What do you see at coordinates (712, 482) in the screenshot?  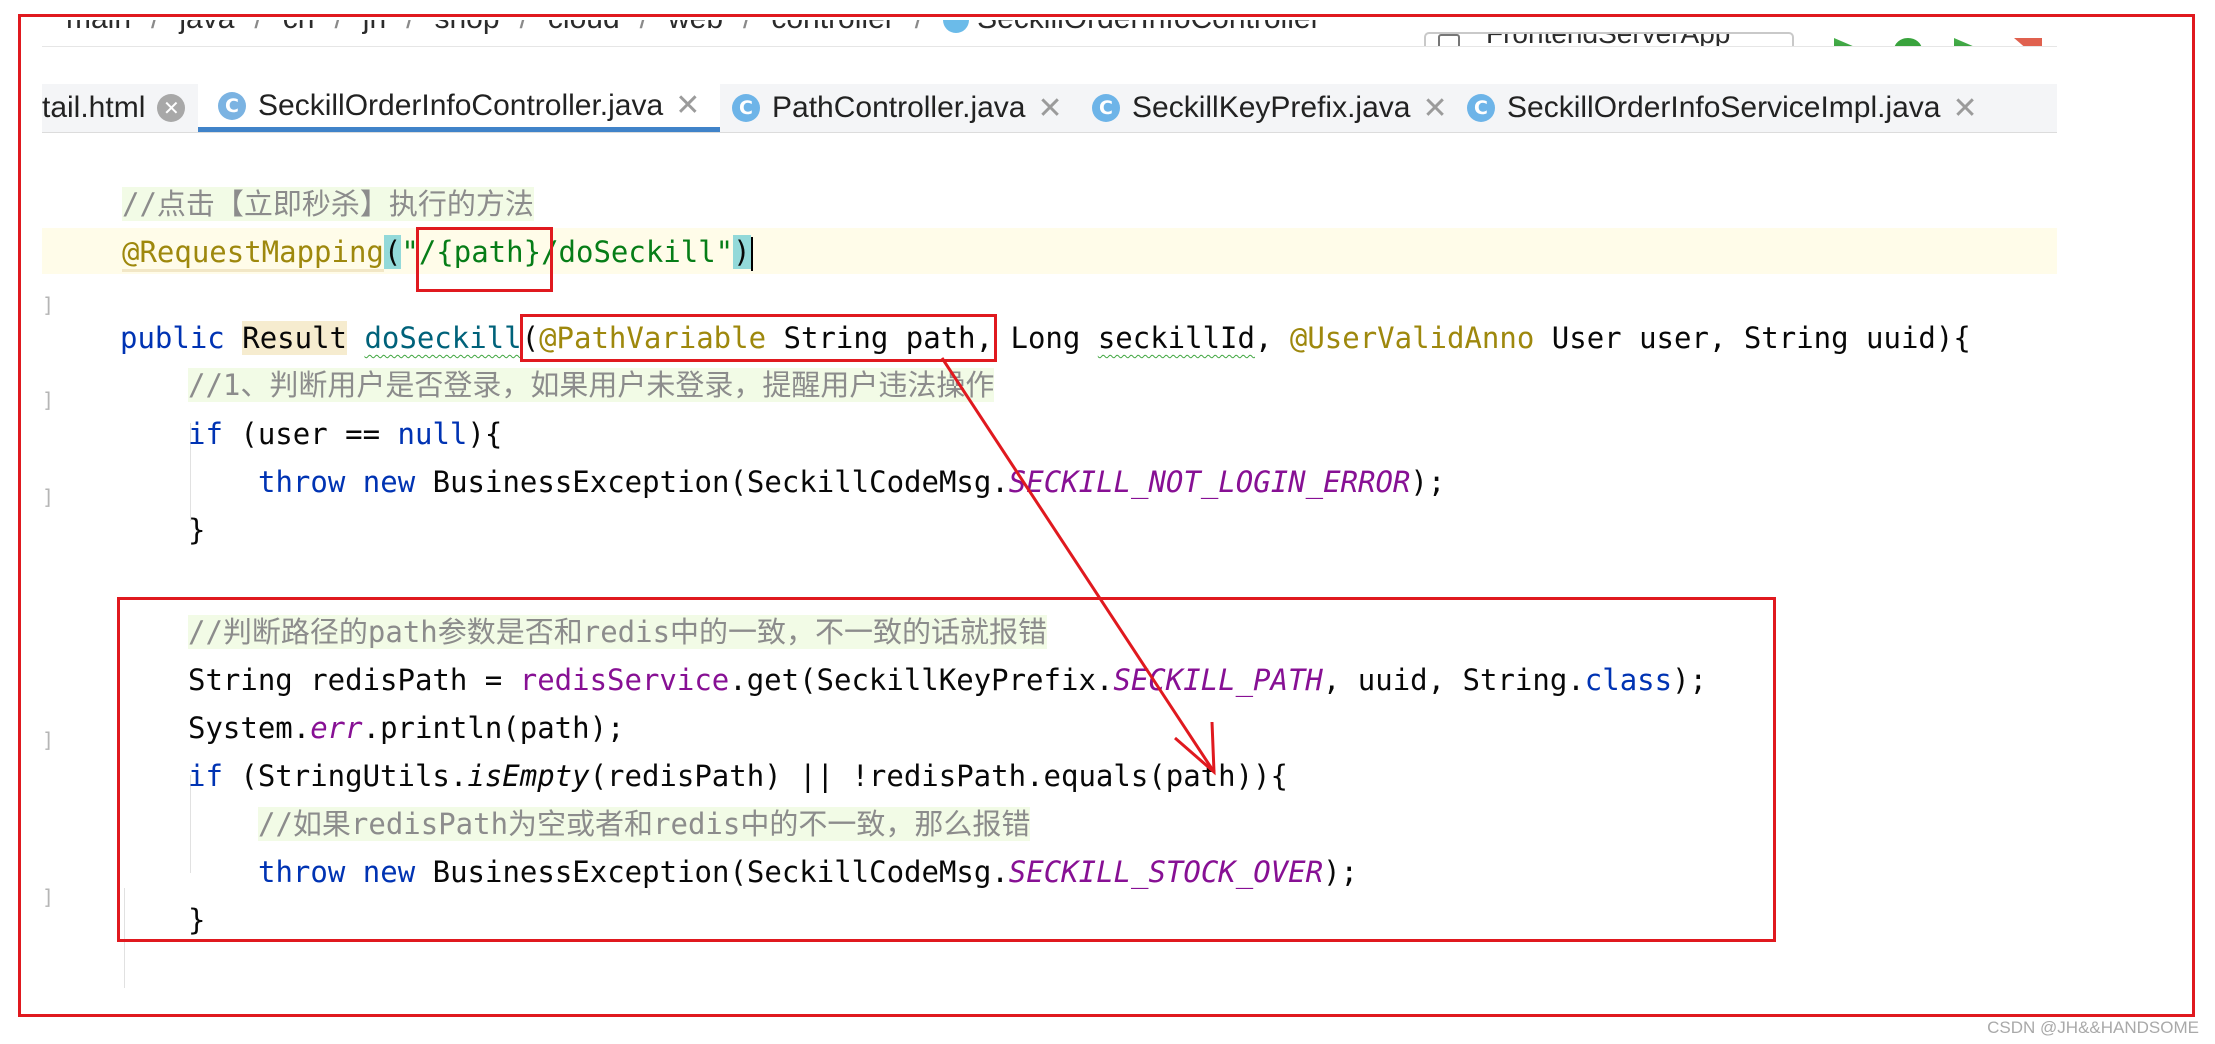 I see `code-text: BusinessException(SeckillCodeMsg.` at bounding box center [712, 482].